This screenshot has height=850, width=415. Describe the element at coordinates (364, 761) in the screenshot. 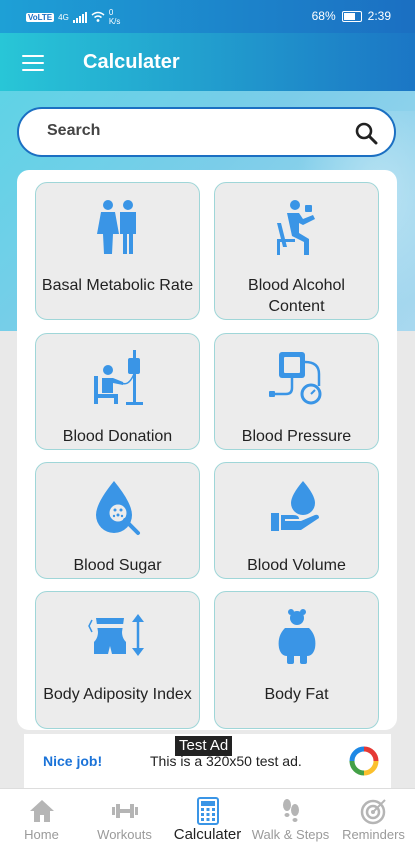

I see `ad-logo-icon` at that location.